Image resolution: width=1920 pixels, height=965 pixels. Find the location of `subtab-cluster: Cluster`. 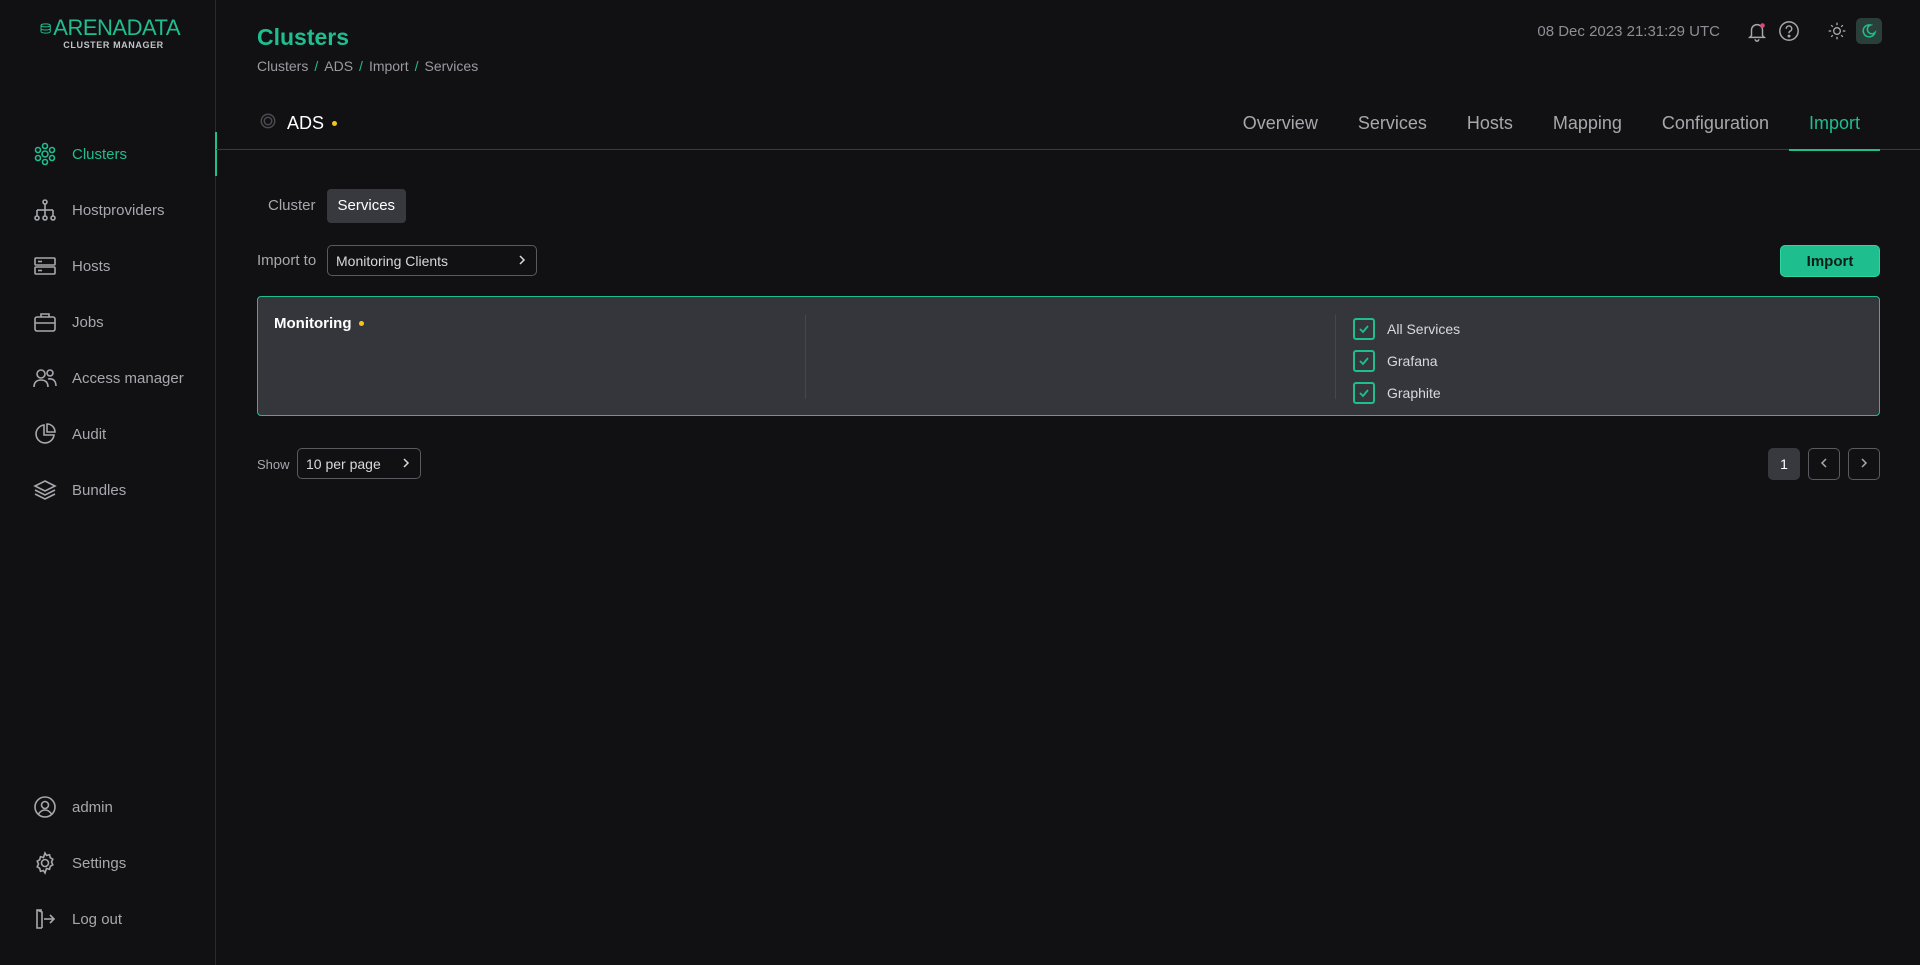

subtab-cluster: Cluster is located at coordinates (292, 206).